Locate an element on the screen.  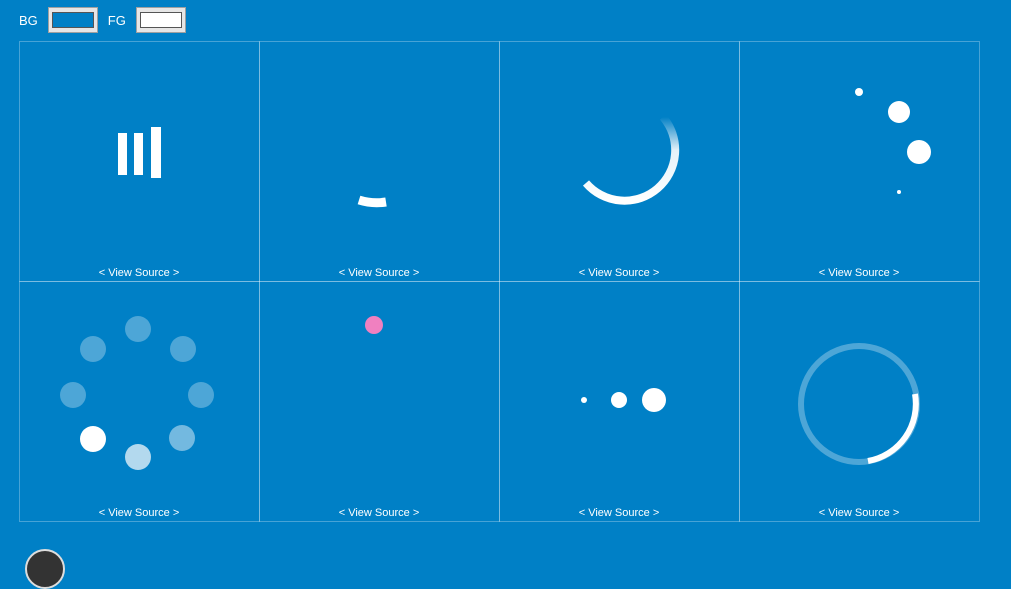
pink-dot-loader-graphic is located at coordinates (373, 324).